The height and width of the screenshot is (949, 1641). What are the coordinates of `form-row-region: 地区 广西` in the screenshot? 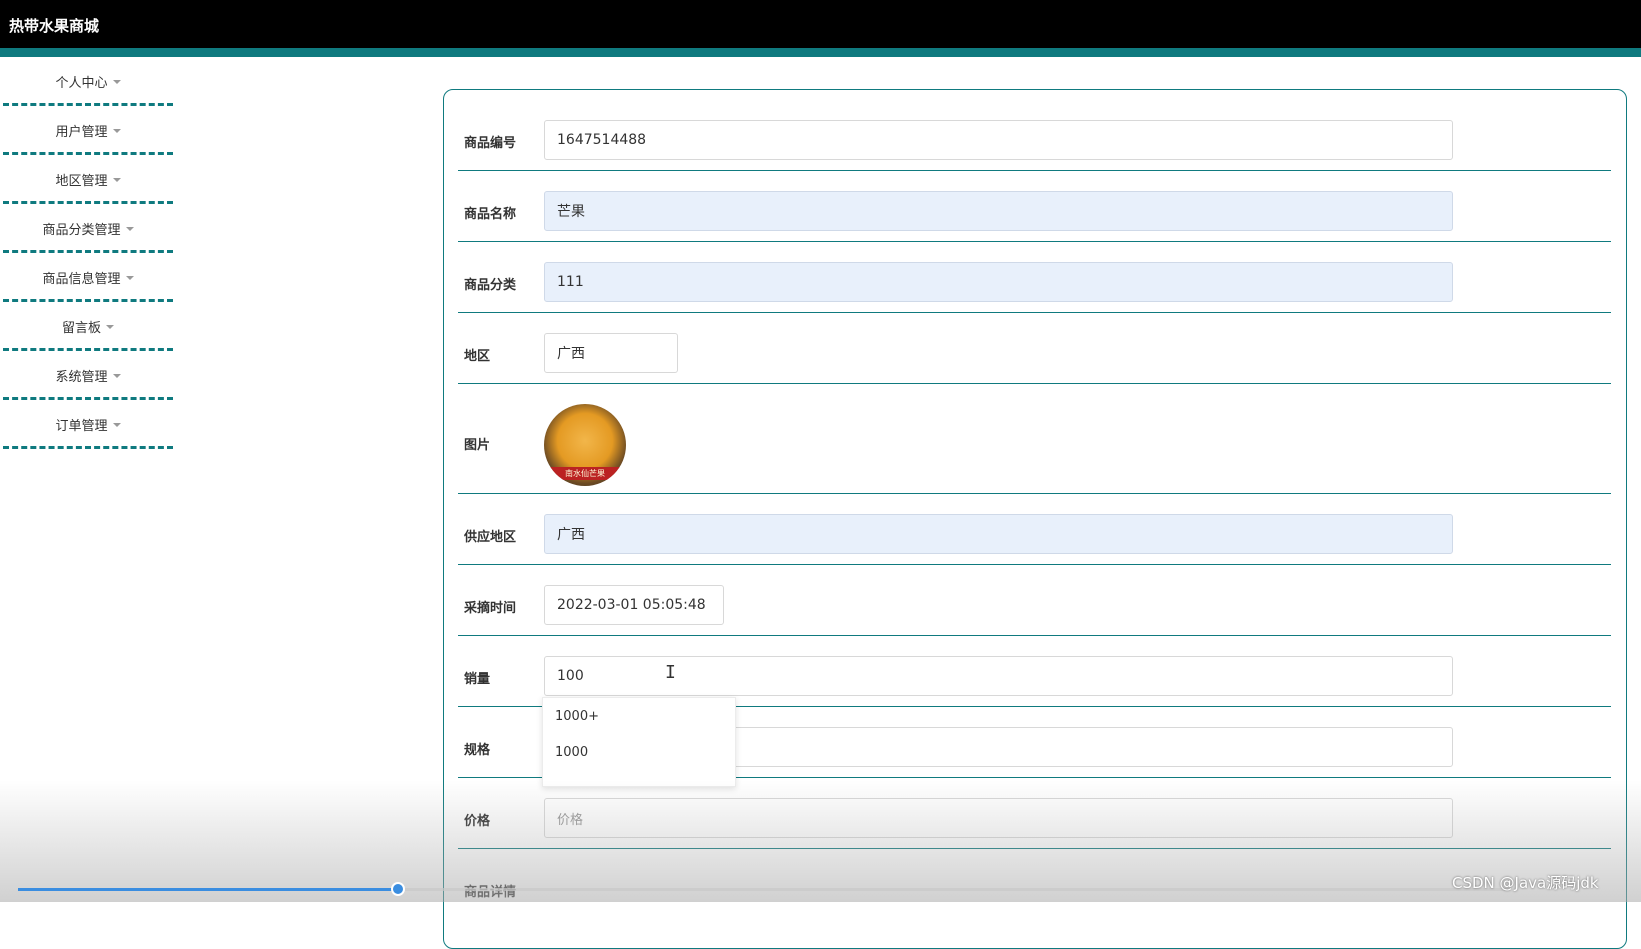 It's located at (1034, 348).